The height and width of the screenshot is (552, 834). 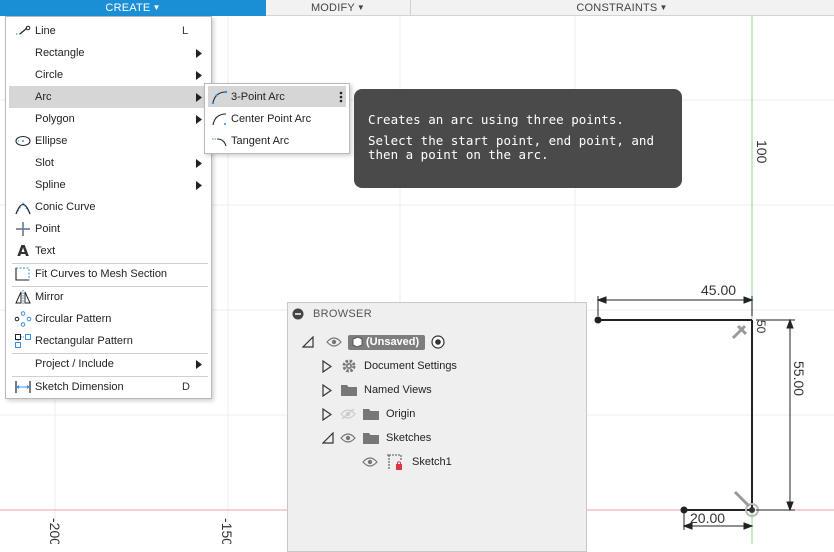 What do you see at coordinates (74, 364) in the screenshot?
I see `menu-item-label: Project / Include` at bounding box center [74, 364].